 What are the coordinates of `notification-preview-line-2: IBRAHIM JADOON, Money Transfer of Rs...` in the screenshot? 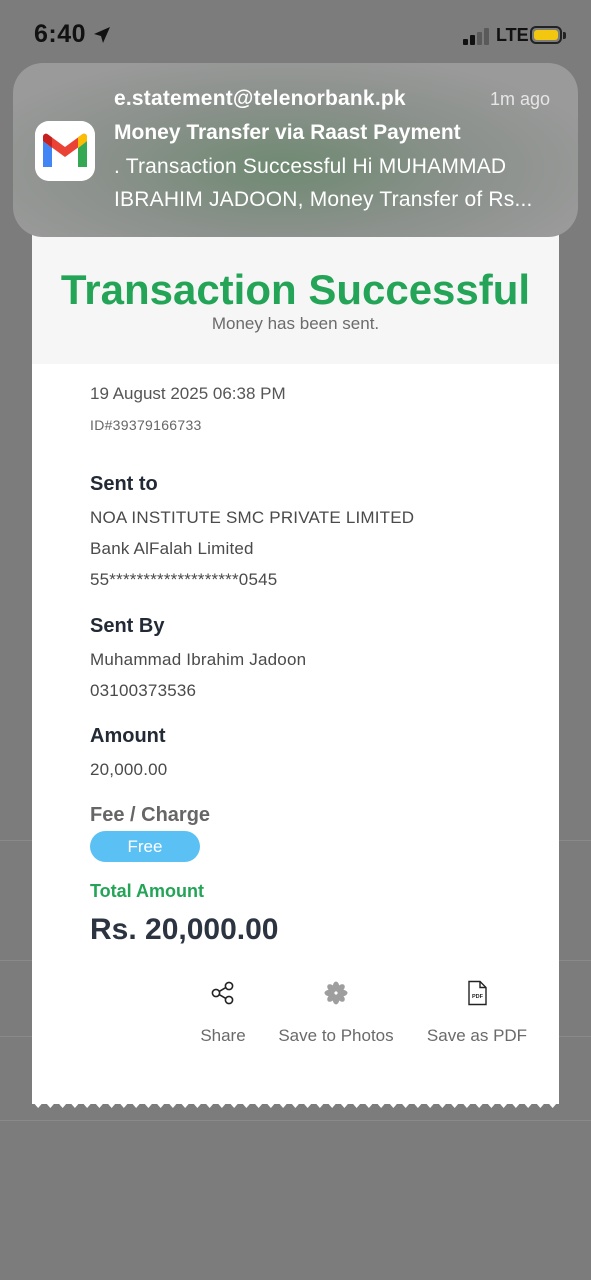 It's located at (323, 199).